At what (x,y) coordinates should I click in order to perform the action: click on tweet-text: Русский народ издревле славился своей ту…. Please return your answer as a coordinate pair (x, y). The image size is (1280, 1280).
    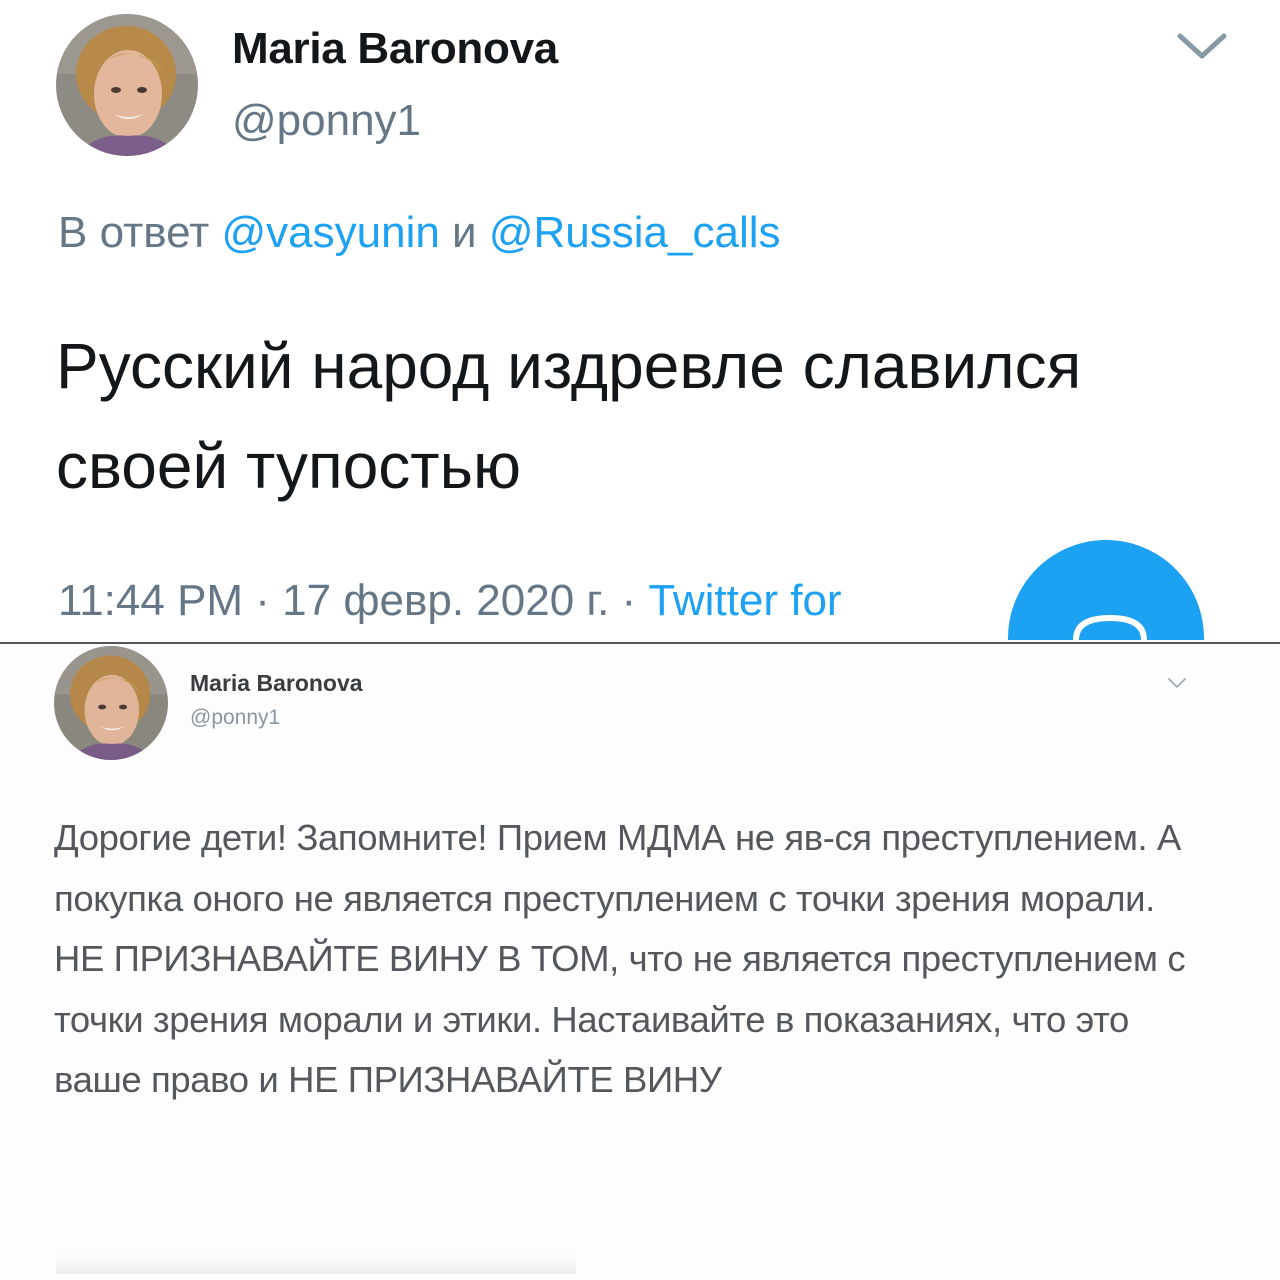
    Looking at the image, I should click on (569, 416).